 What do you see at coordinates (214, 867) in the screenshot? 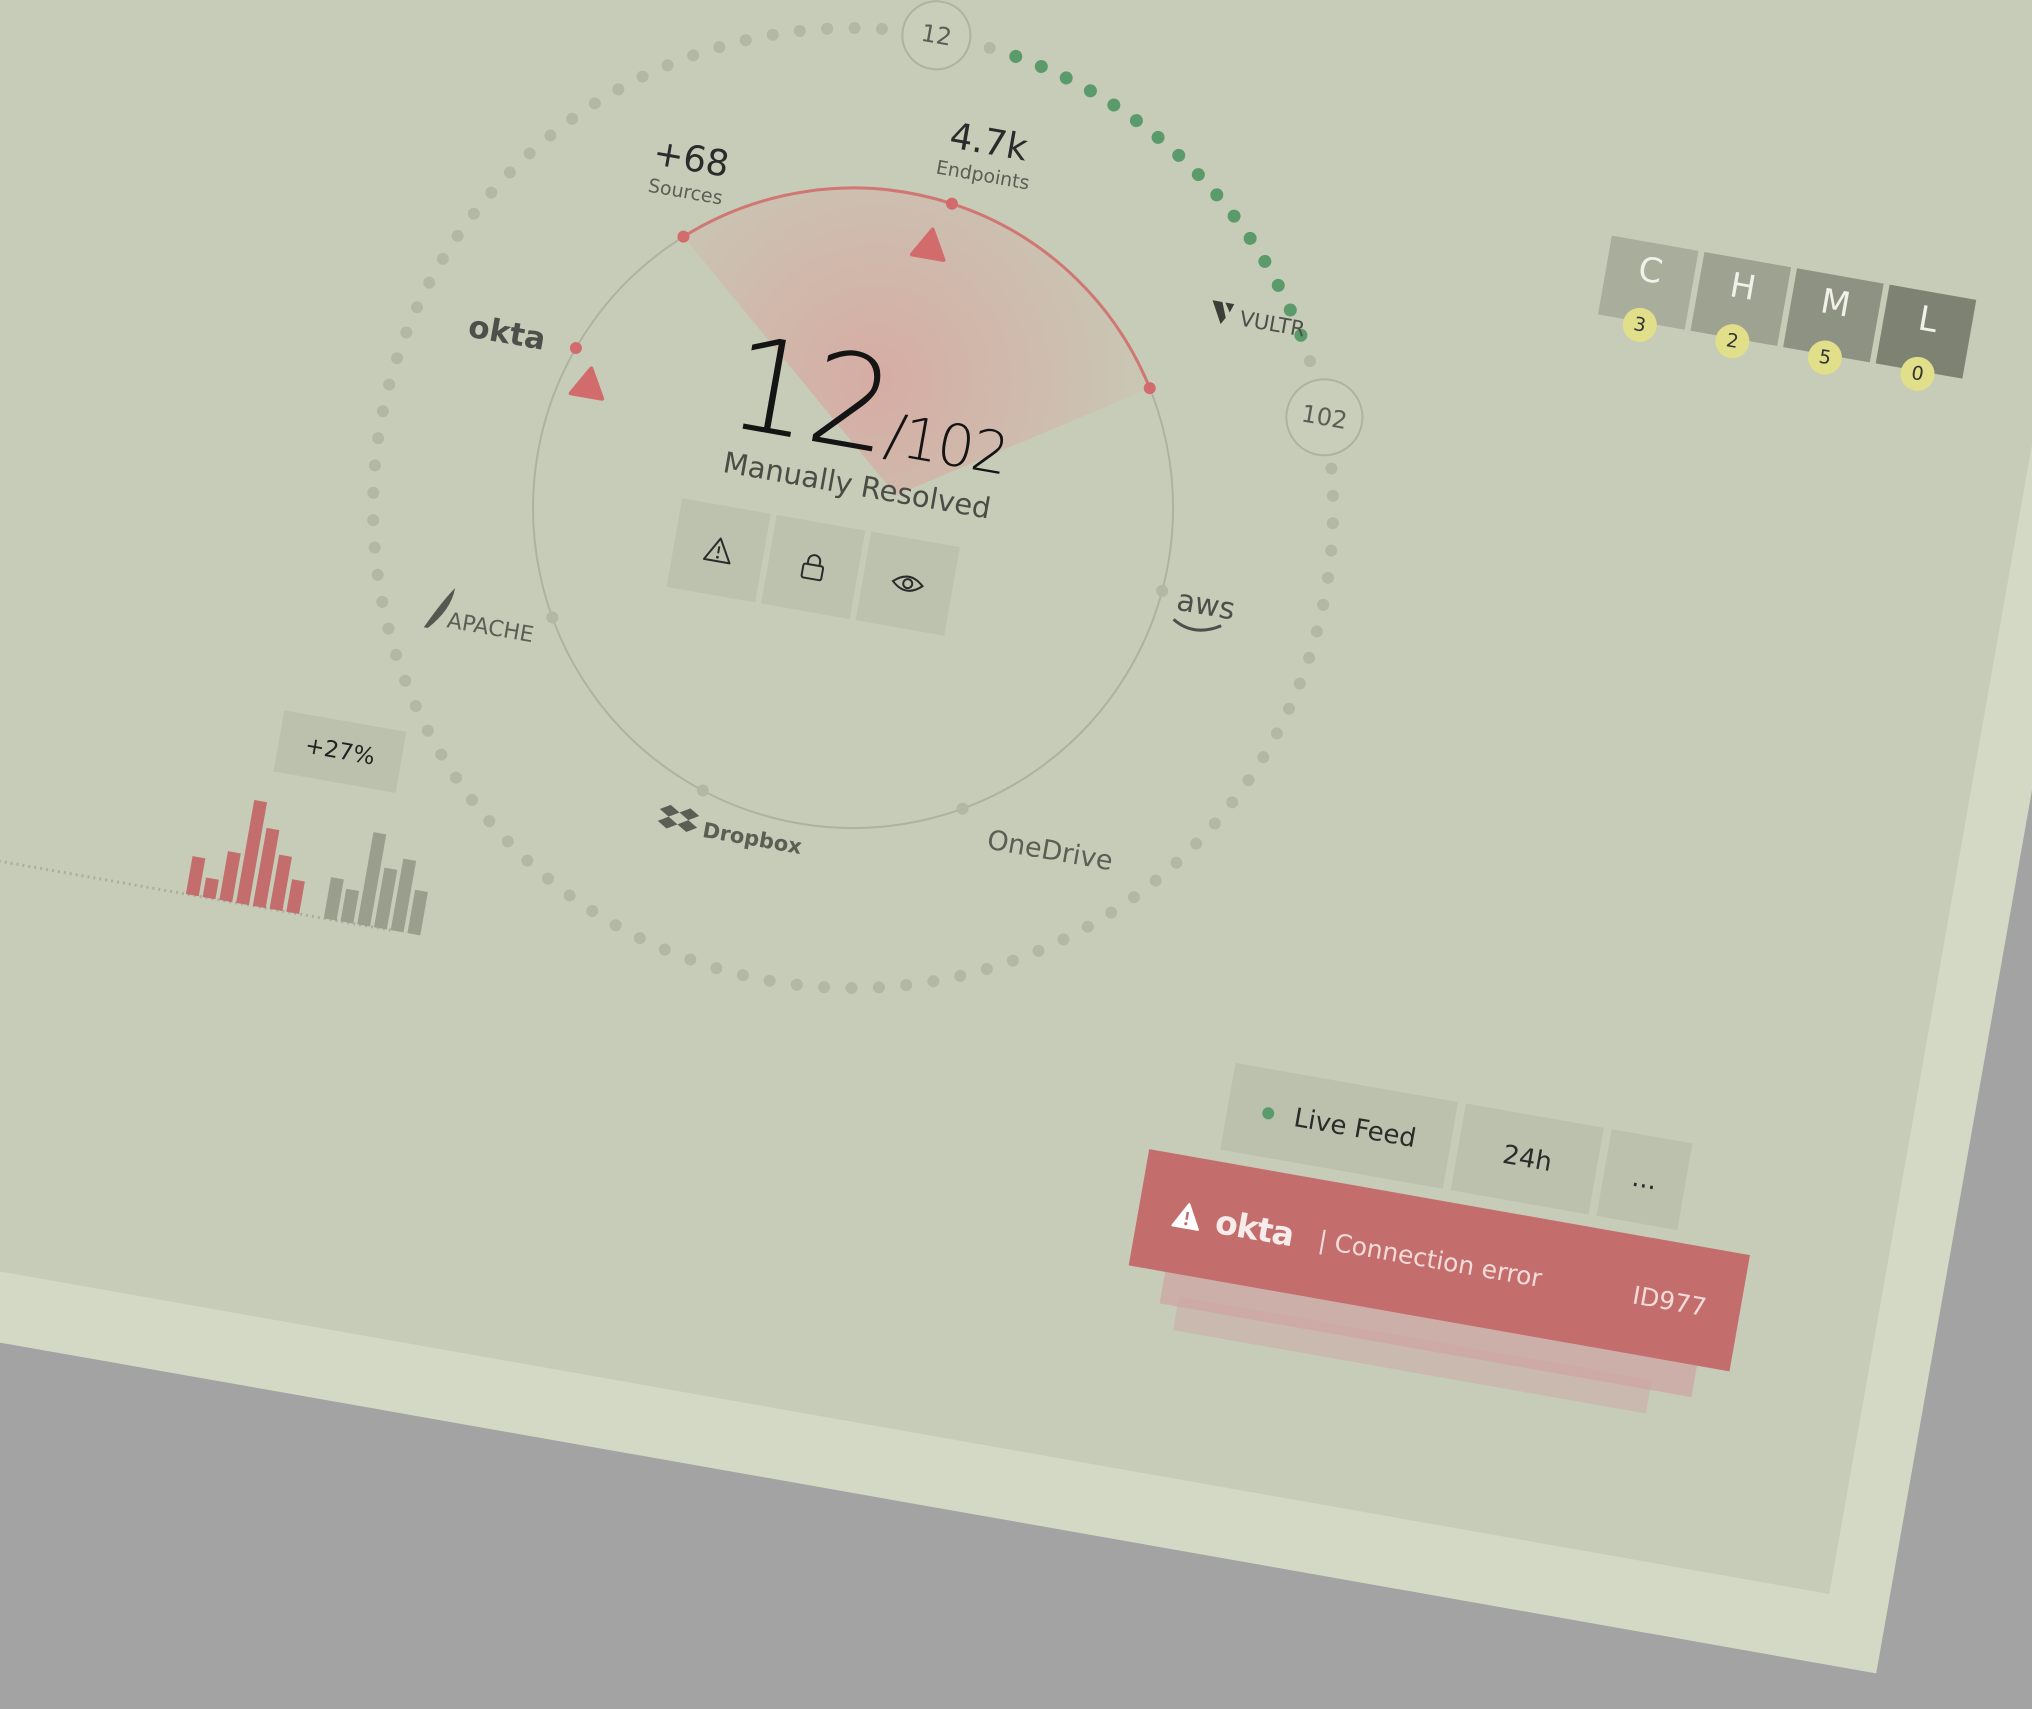
I see `activity-sparkline` at bounding box center [214, 867].